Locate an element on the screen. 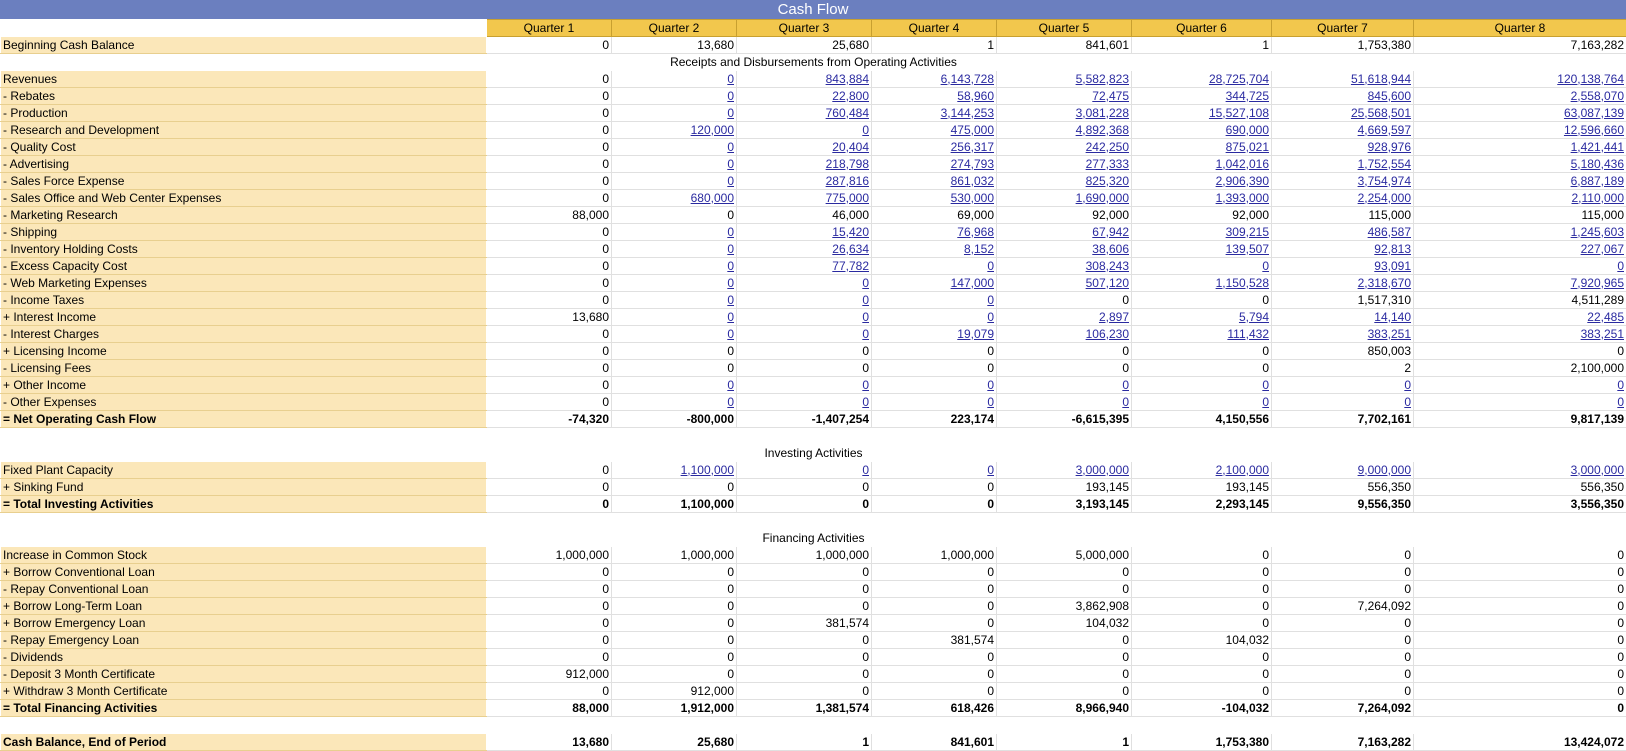 This screenshot has width=1626, height=751. value-link: 825,320 is located at coordinates (1107, 181).